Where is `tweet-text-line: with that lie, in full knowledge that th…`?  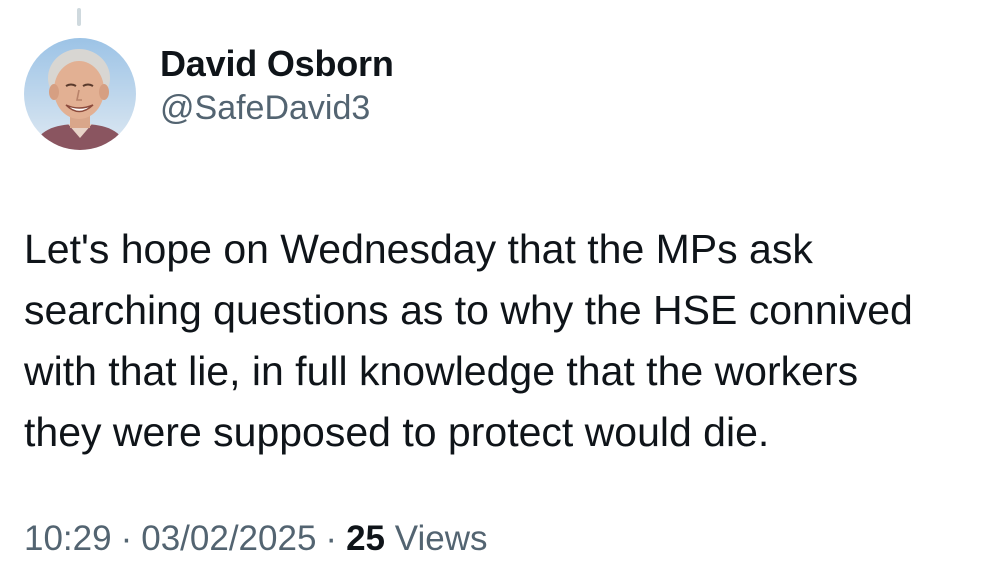 tweet-text-line: with that lie, in full knowledge that th… is located at coordinates (441, 371).